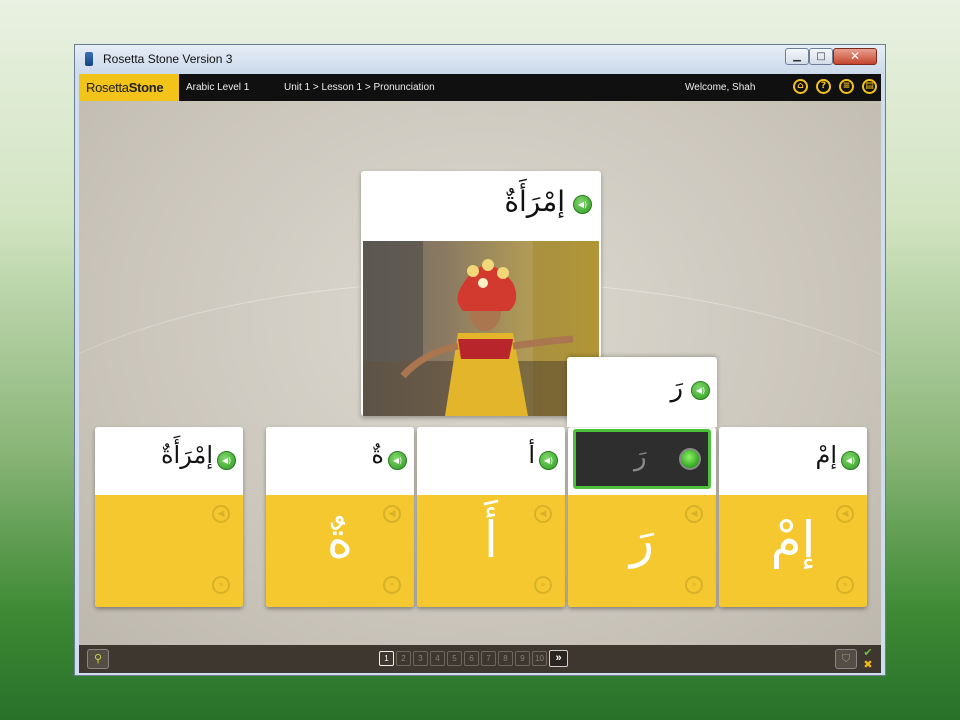 Image resolution: width=960 pixels, height=720 pixels. I want to click on pronunciation-popup: رَ ◀), so click(642, 392).